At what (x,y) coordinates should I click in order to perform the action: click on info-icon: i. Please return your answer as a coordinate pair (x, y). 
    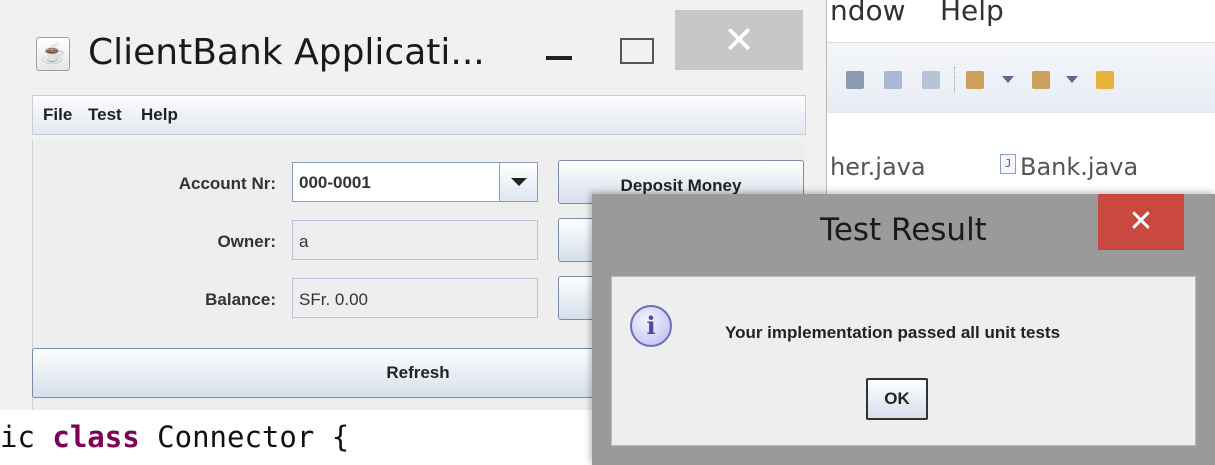
    Looking at the image, I should click on (651, 326).